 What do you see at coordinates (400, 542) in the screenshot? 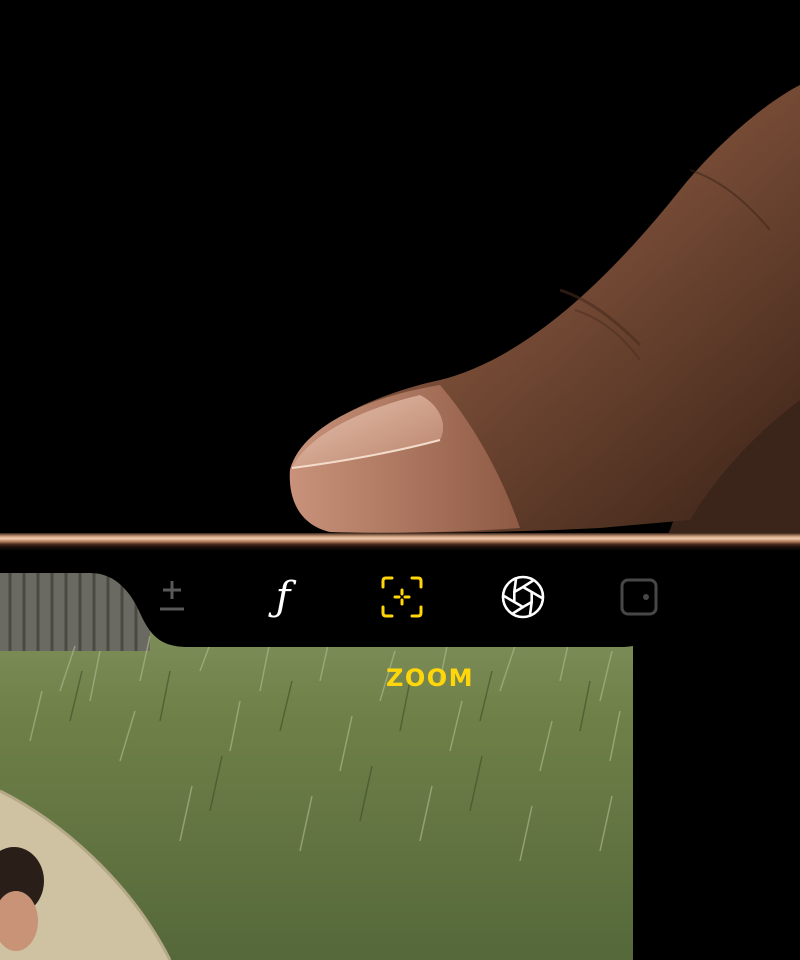
I see `device-edge` at bounding box center [400, 542].